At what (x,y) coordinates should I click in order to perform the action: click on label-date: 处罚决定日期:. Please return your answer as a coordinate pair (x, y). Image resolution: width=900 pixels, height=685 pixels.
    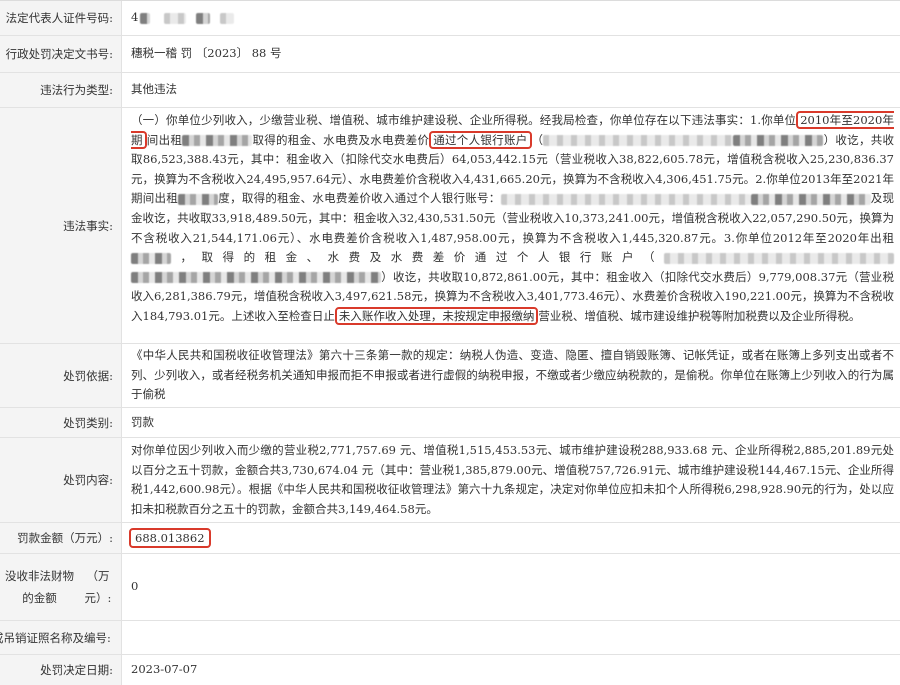
    Looking at the image, I should click on (61, 670).